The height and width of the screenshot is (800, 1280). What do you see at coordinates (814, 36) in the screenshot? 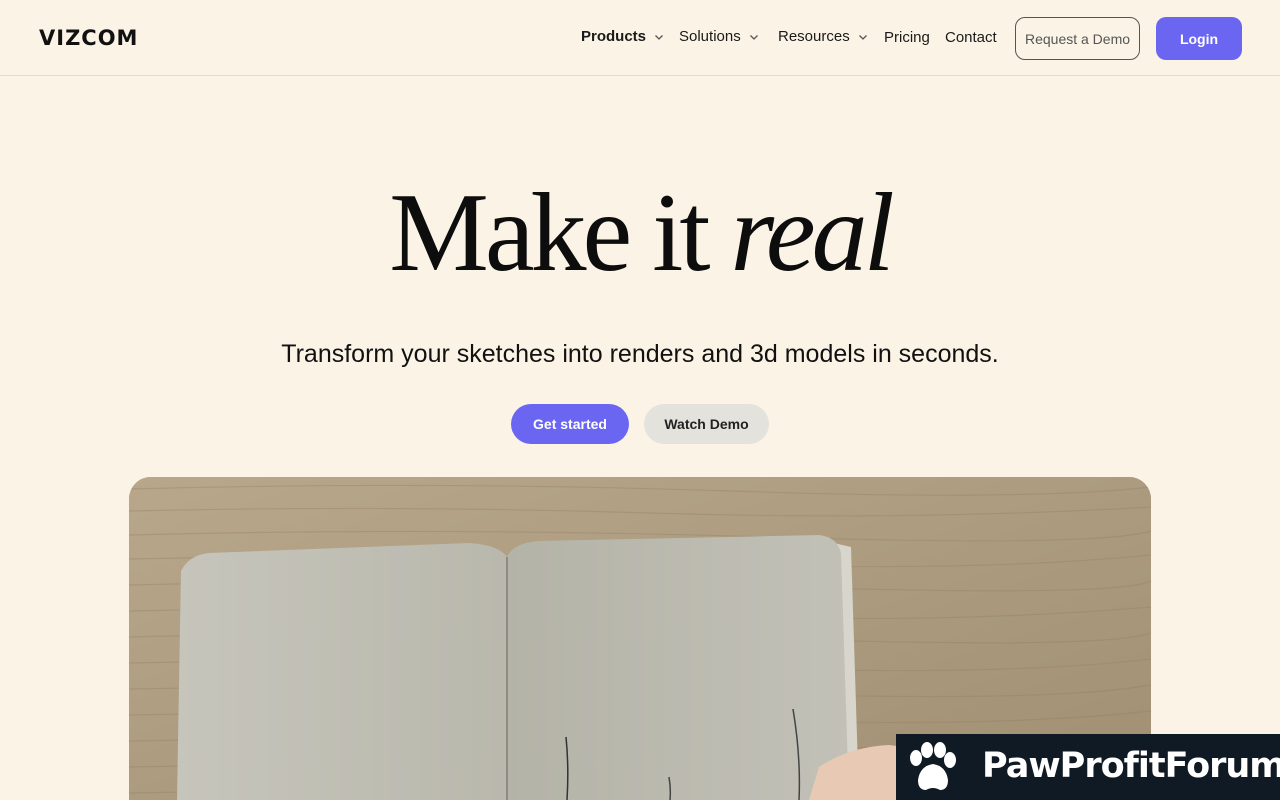
I see `nav-resources-label: Resources` at bounding box center [814, 36].